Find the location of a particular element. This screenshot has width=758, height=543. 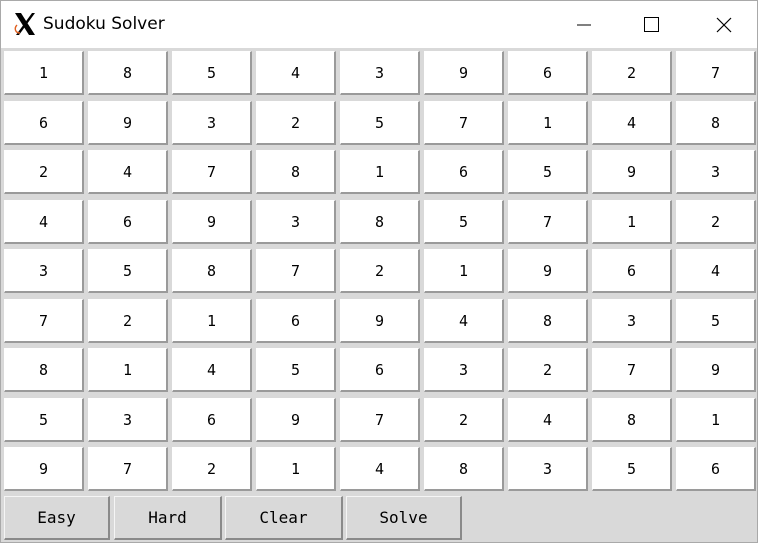

window-title: Sudoku Solver is located at coordinates (104, 24).